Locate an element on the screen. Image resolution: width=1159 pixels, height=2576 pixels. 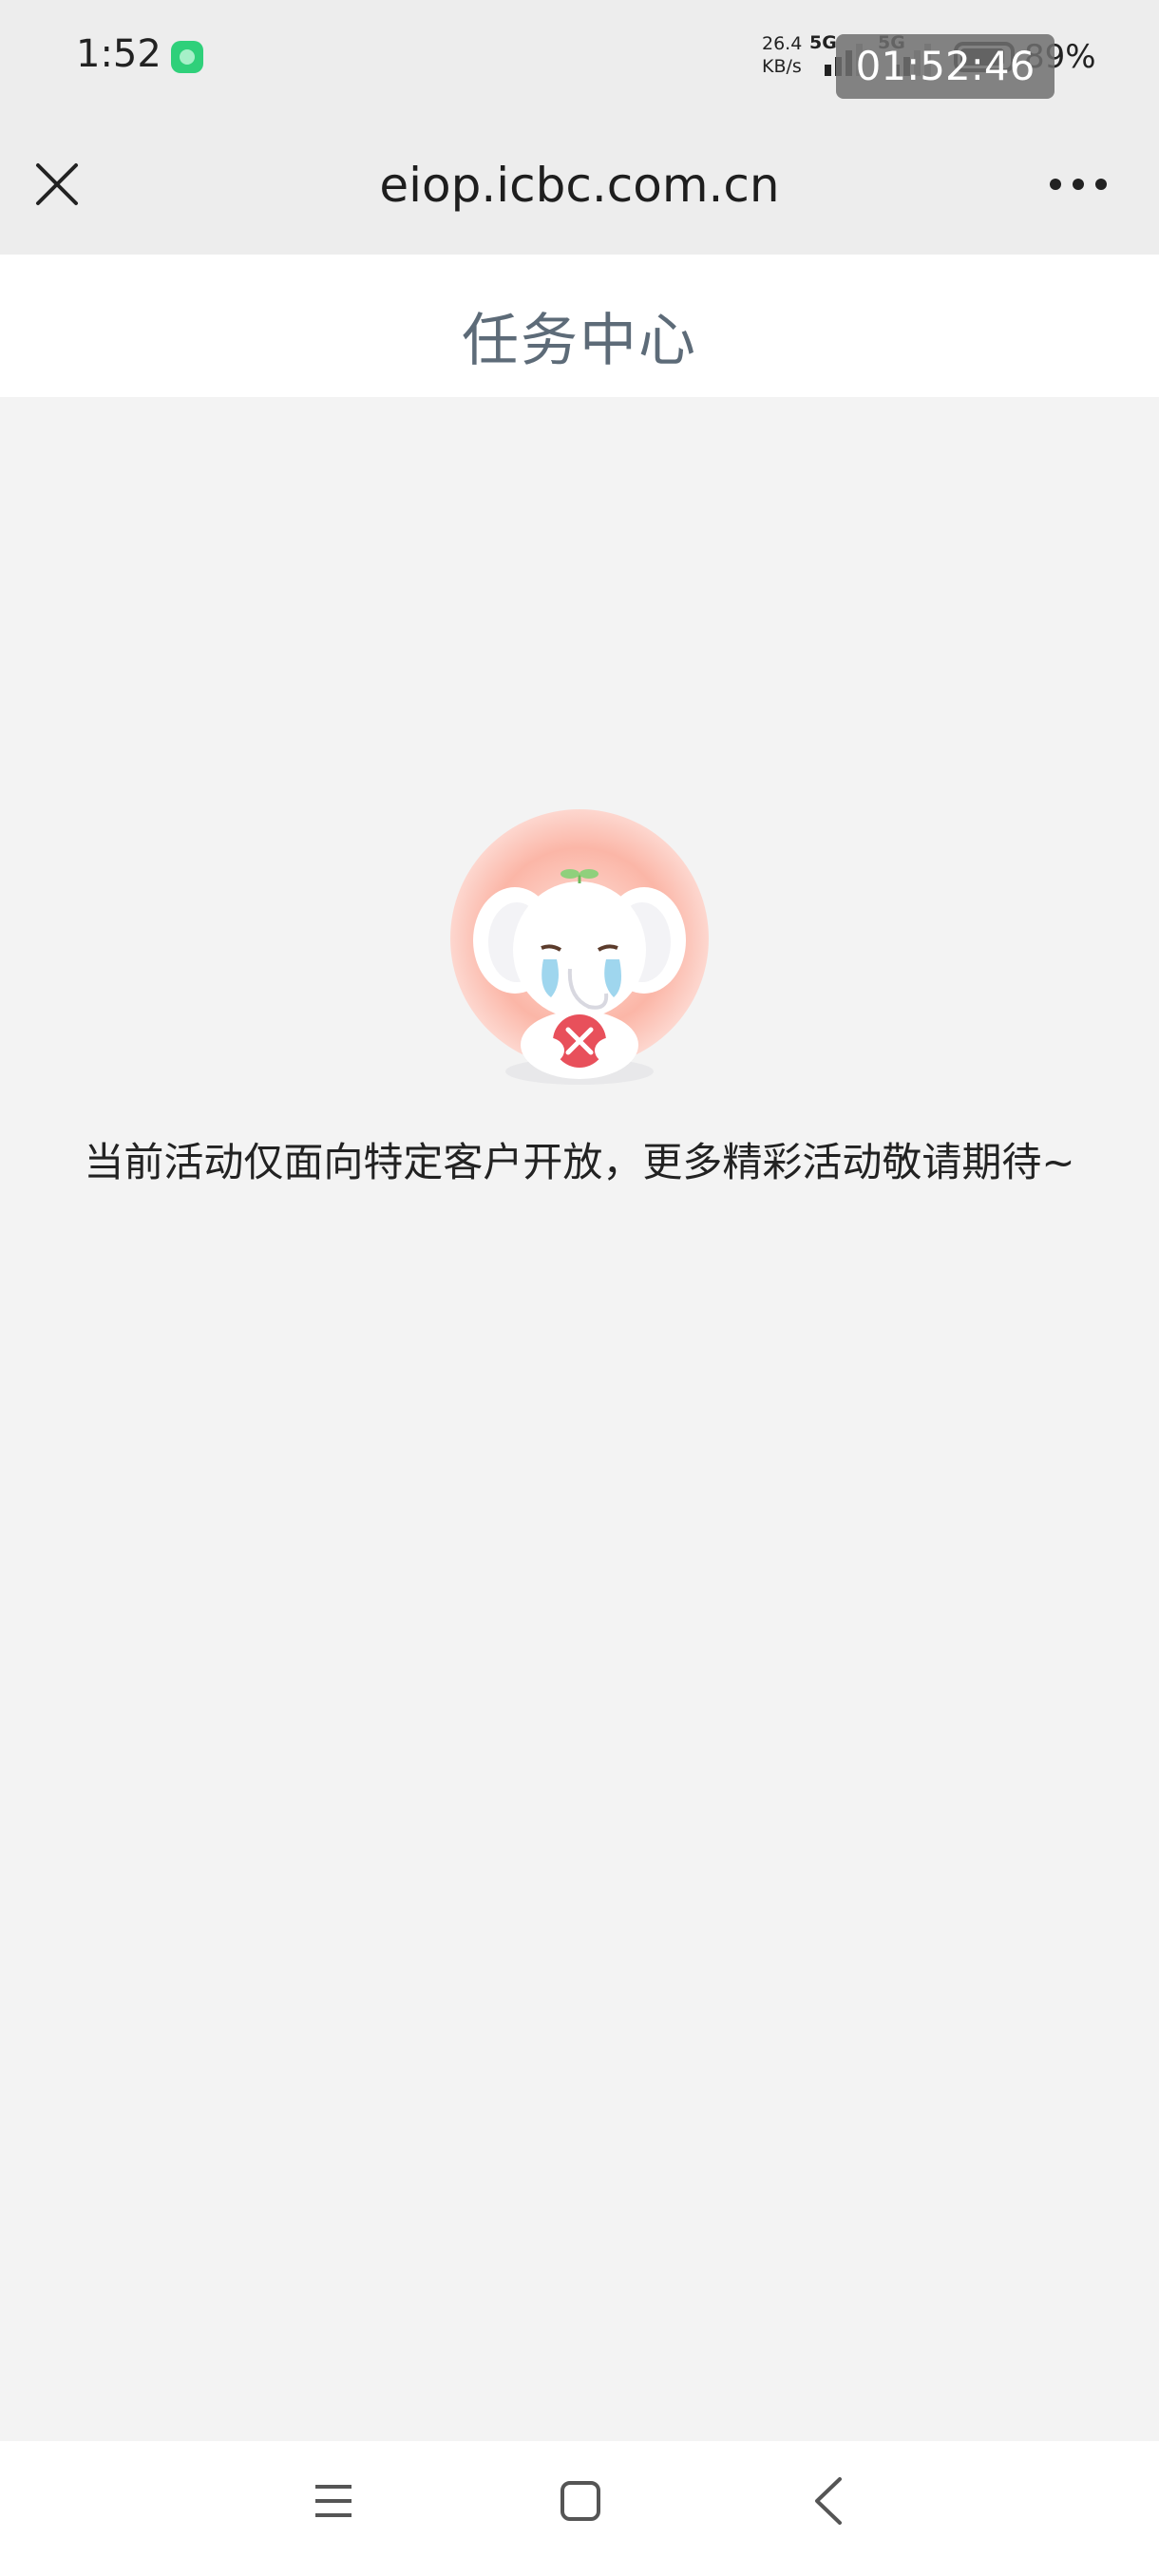
page-title: 任务中心 is located at coordinates (579, 341).